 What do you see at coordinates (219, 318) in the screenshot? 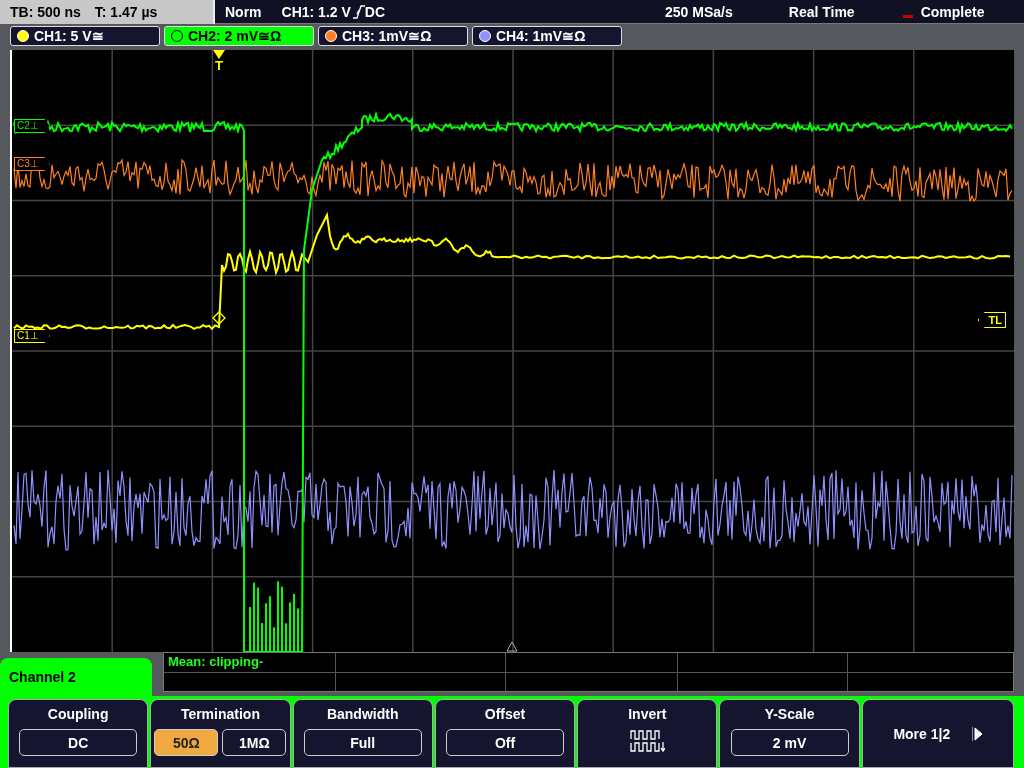
I see `trigger-point-icon` at bounding box center [219, 318].